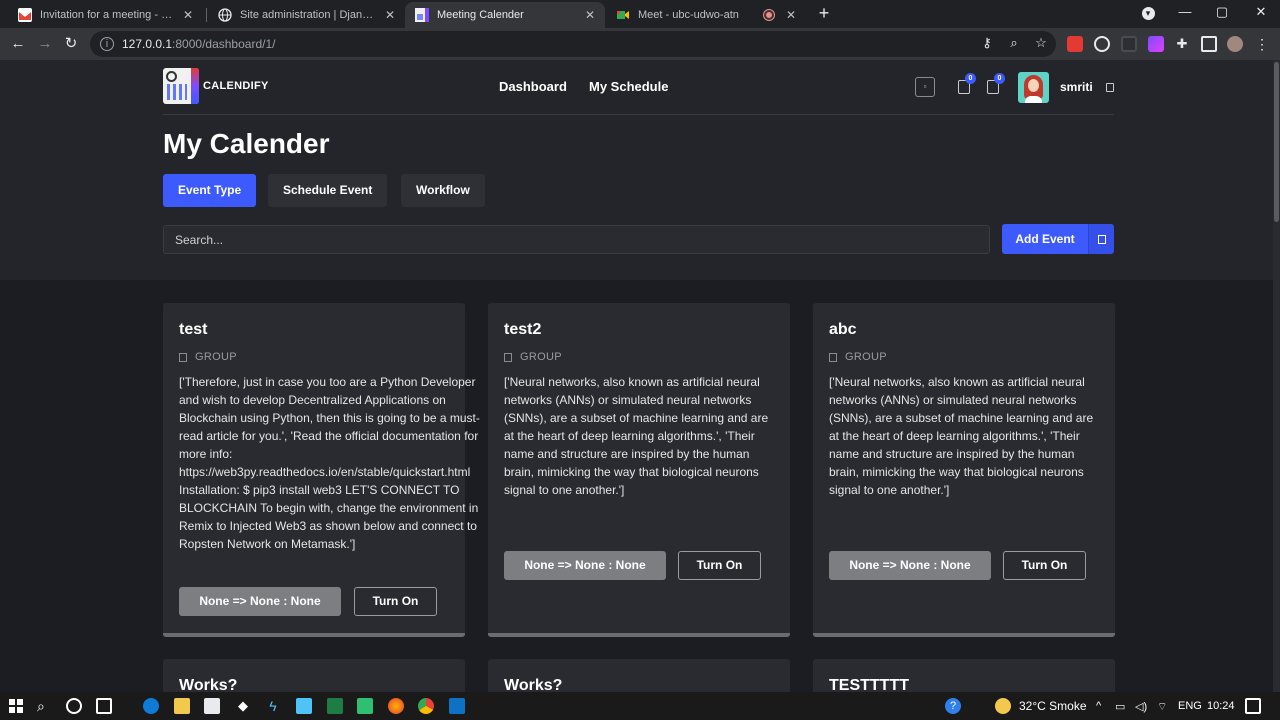 The height and width of the screenshot is (720, 1280). Describe the element at coordinates (953, 706) in the screenshot. I see `help-icon: ?` at that location.